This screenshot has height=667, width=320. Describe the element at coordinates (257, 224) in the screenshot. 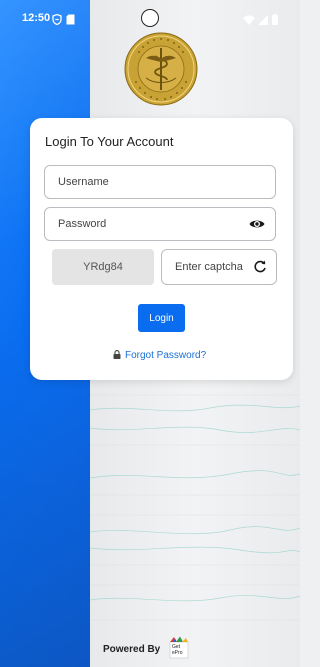

I see `show-password-eye-icon` at that location.